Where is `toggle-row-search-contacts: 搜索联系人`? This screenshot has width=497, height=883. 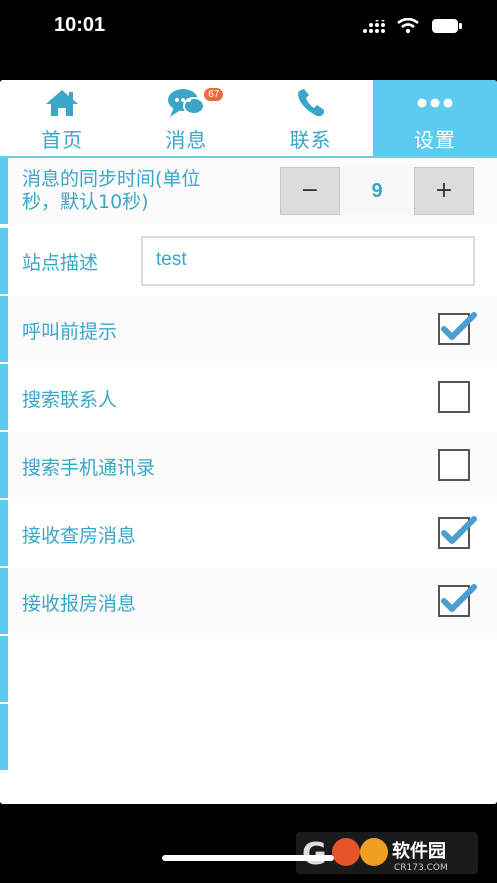
toggle-row-search-contacts: 搜索联系人 is located at coordinates (248, 397).